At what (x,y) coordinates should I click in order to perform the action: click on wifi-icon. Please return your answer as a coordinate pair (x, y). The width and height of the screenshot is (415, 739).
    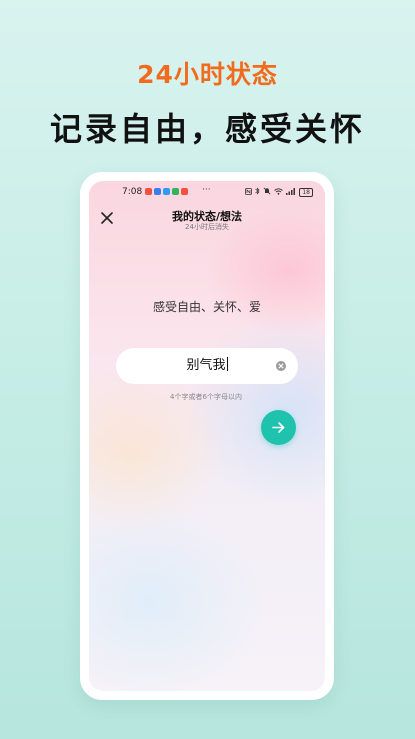
    Looking at the image, I should click on (279, 192).